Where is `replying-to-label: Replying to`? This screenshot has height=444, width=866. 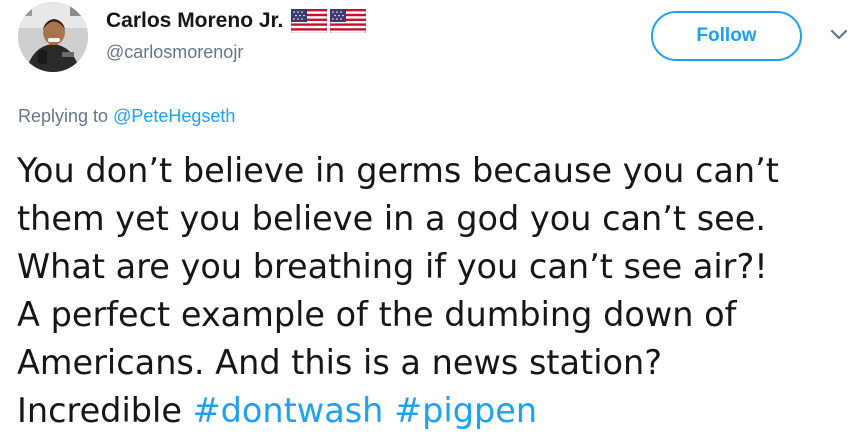 replying-to-label: Replying to is located at coordinates (63, 116).